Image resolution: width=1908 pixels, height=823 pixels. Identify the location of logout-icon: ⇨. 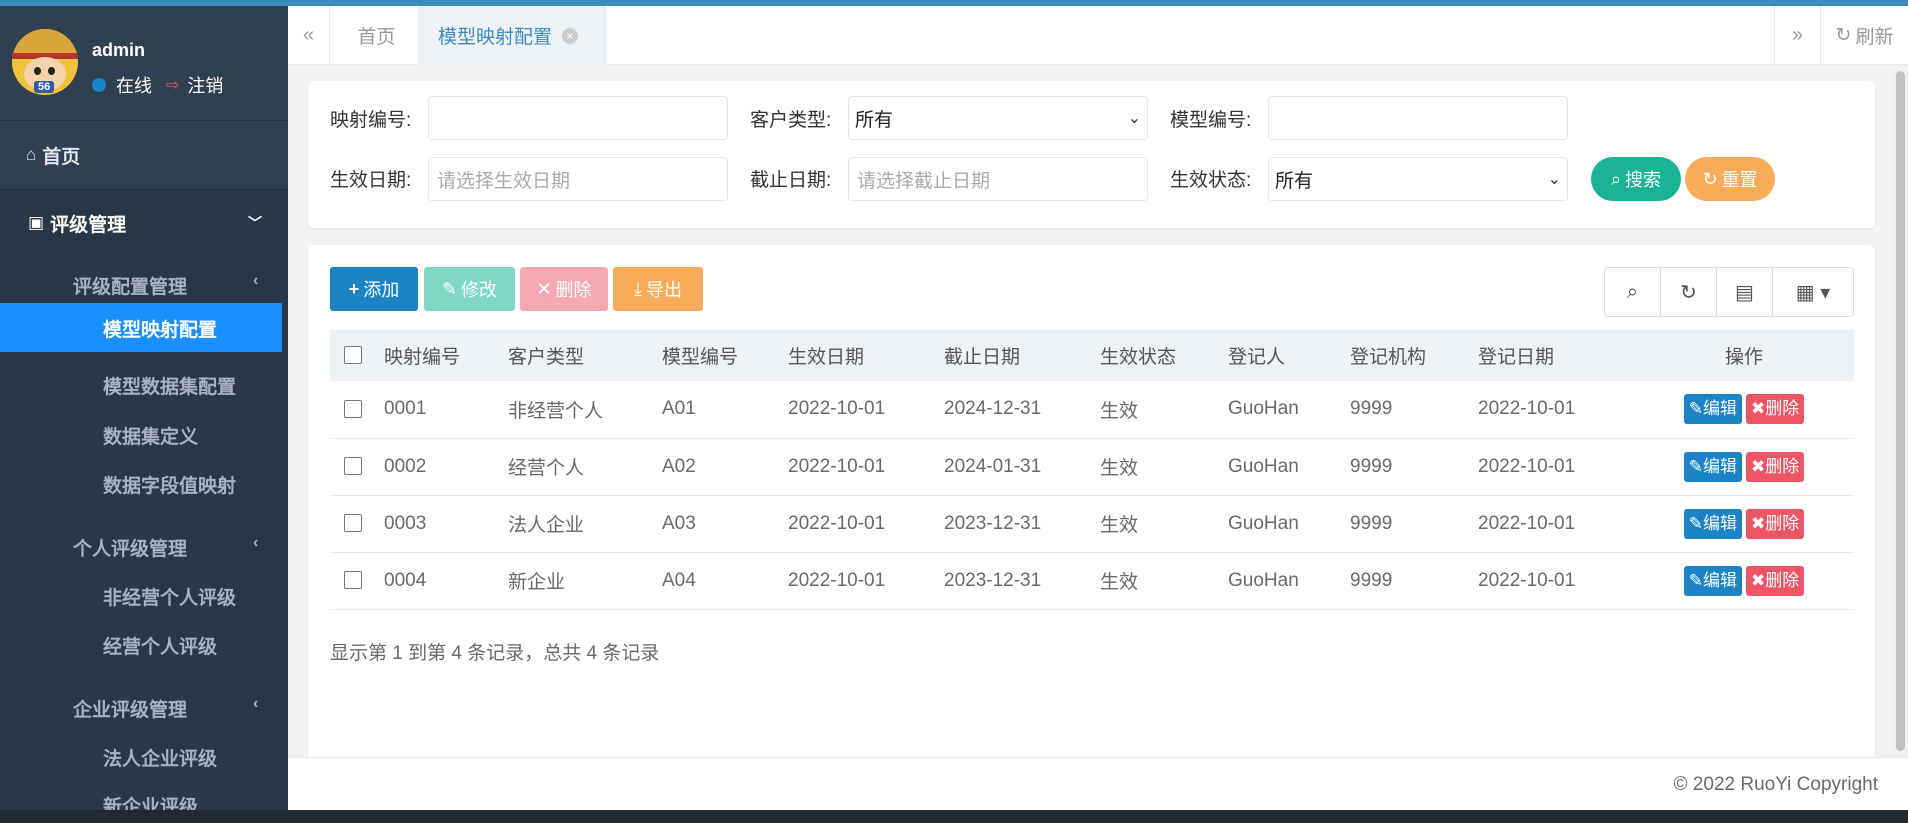
(172, 85).